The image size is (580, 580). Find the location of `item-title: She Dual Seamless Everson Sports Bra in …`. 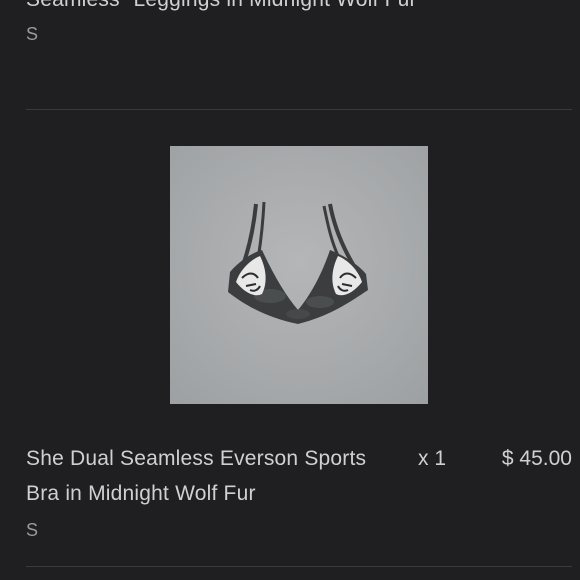

item-title: She Dual Seamless Everson Sports Bra in … is located at coordinates (196, 476).